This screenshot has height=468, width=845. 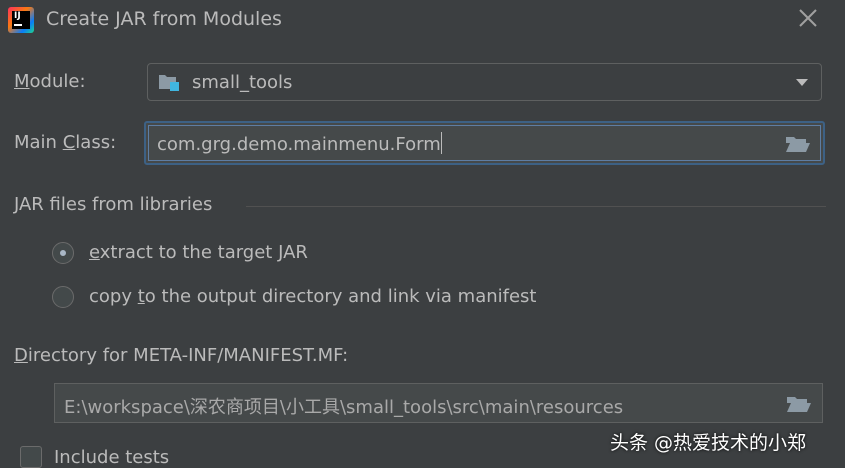 What do you see at coordinates (50, 81) in the screenshot?
I see `module-label: Module:` at bounding box center [50, 81].